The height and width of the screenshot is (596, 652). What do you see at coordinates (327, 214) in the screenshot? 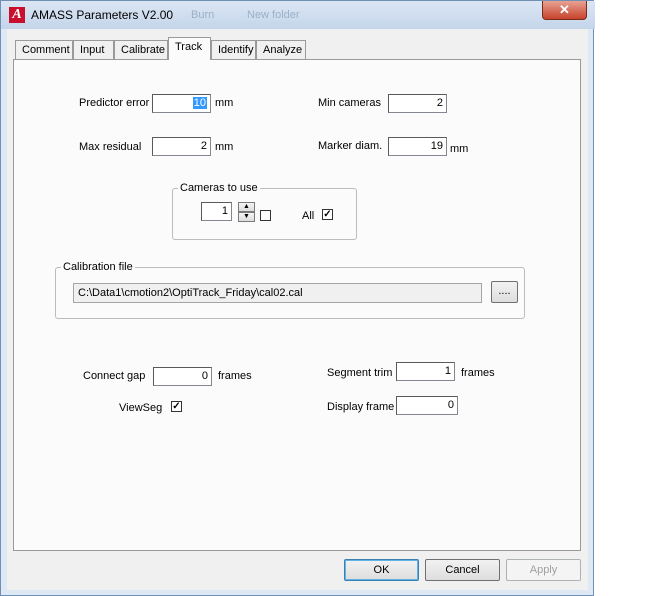
I see `all-cameras-checkbox: ✓` at bounding box center [327, 214].